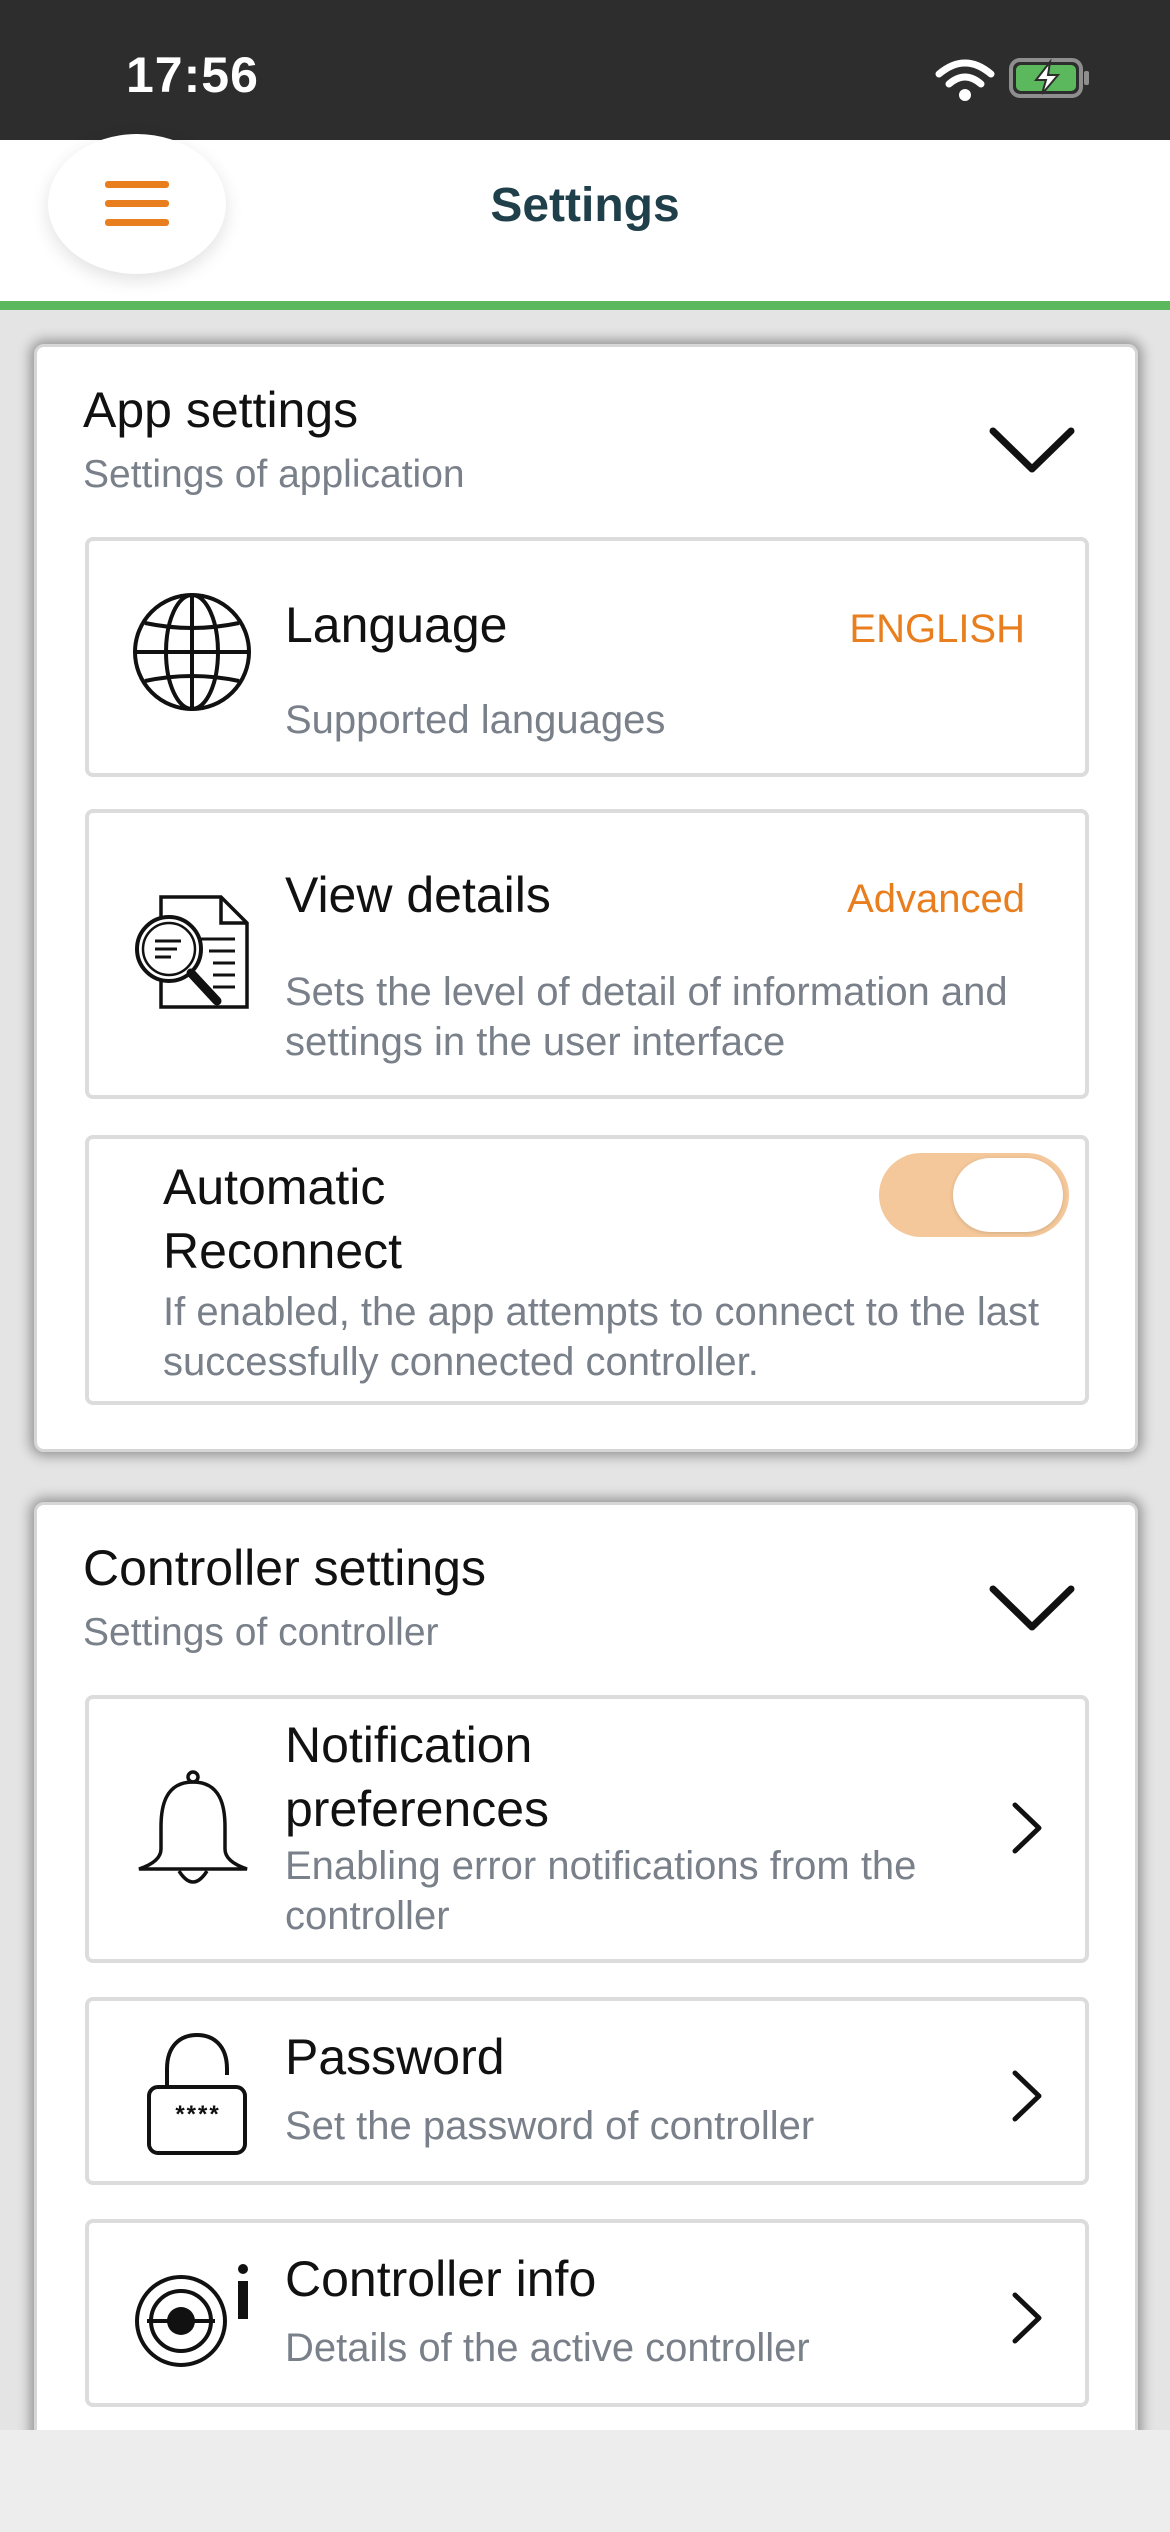 This screenshot has width=1170, height=2532. Describe the element at coordinates (396, 625) in the screenshot. I see `language-title: Language` at that location.